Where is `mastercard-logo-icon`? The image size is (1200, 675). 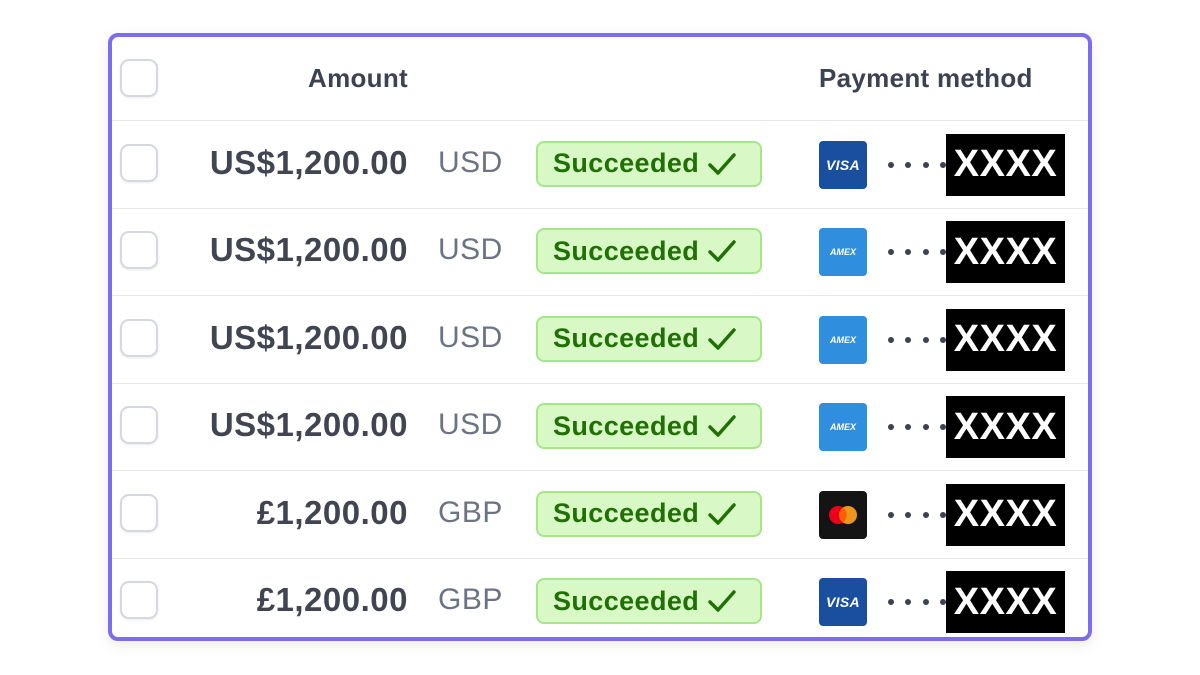
mastercard-logo-icon is located at coordinates (843, 514).